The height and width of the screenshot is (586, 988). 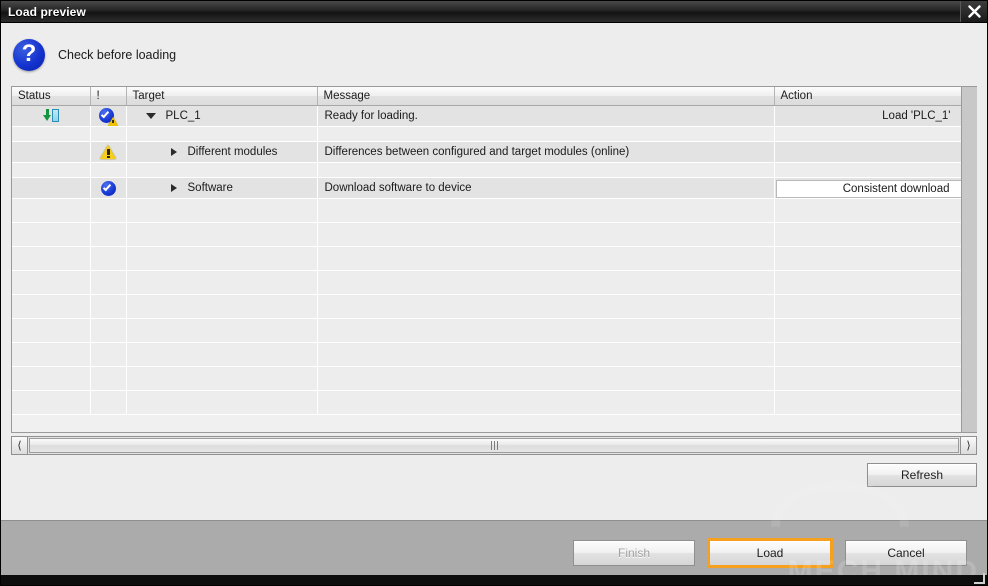 I want to click on cell-message: Ready for loading., so click(x=546, y=116).